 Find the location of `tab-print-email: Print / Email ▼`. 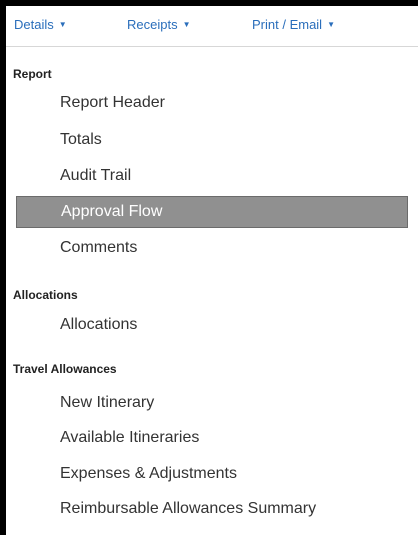

tab-print-email: Print / Email ▼ is located at coordinates (293, 24).